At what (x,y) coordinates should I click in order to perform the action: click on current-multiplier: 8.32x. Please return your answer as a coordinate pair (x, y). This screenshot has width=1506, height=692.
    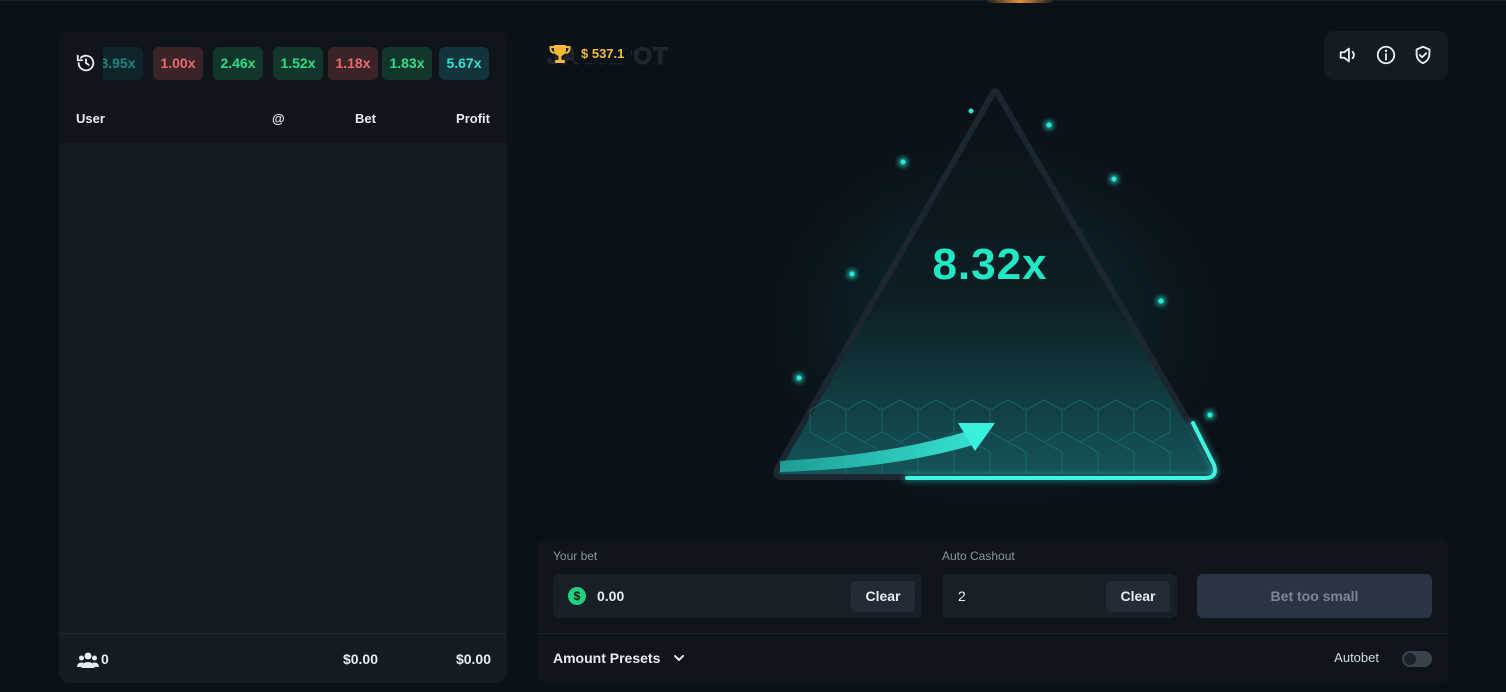
    Looking at the image, I should click on (990, 264).